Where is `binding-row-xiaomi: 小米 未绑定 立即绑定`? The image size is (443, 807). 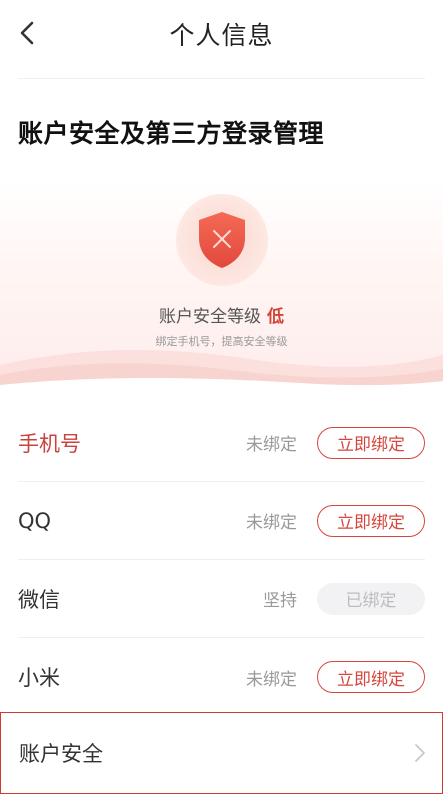 binding-row-xiaomi: 小米 未绑定 立即绑定 is located at coordinates (221, 677).